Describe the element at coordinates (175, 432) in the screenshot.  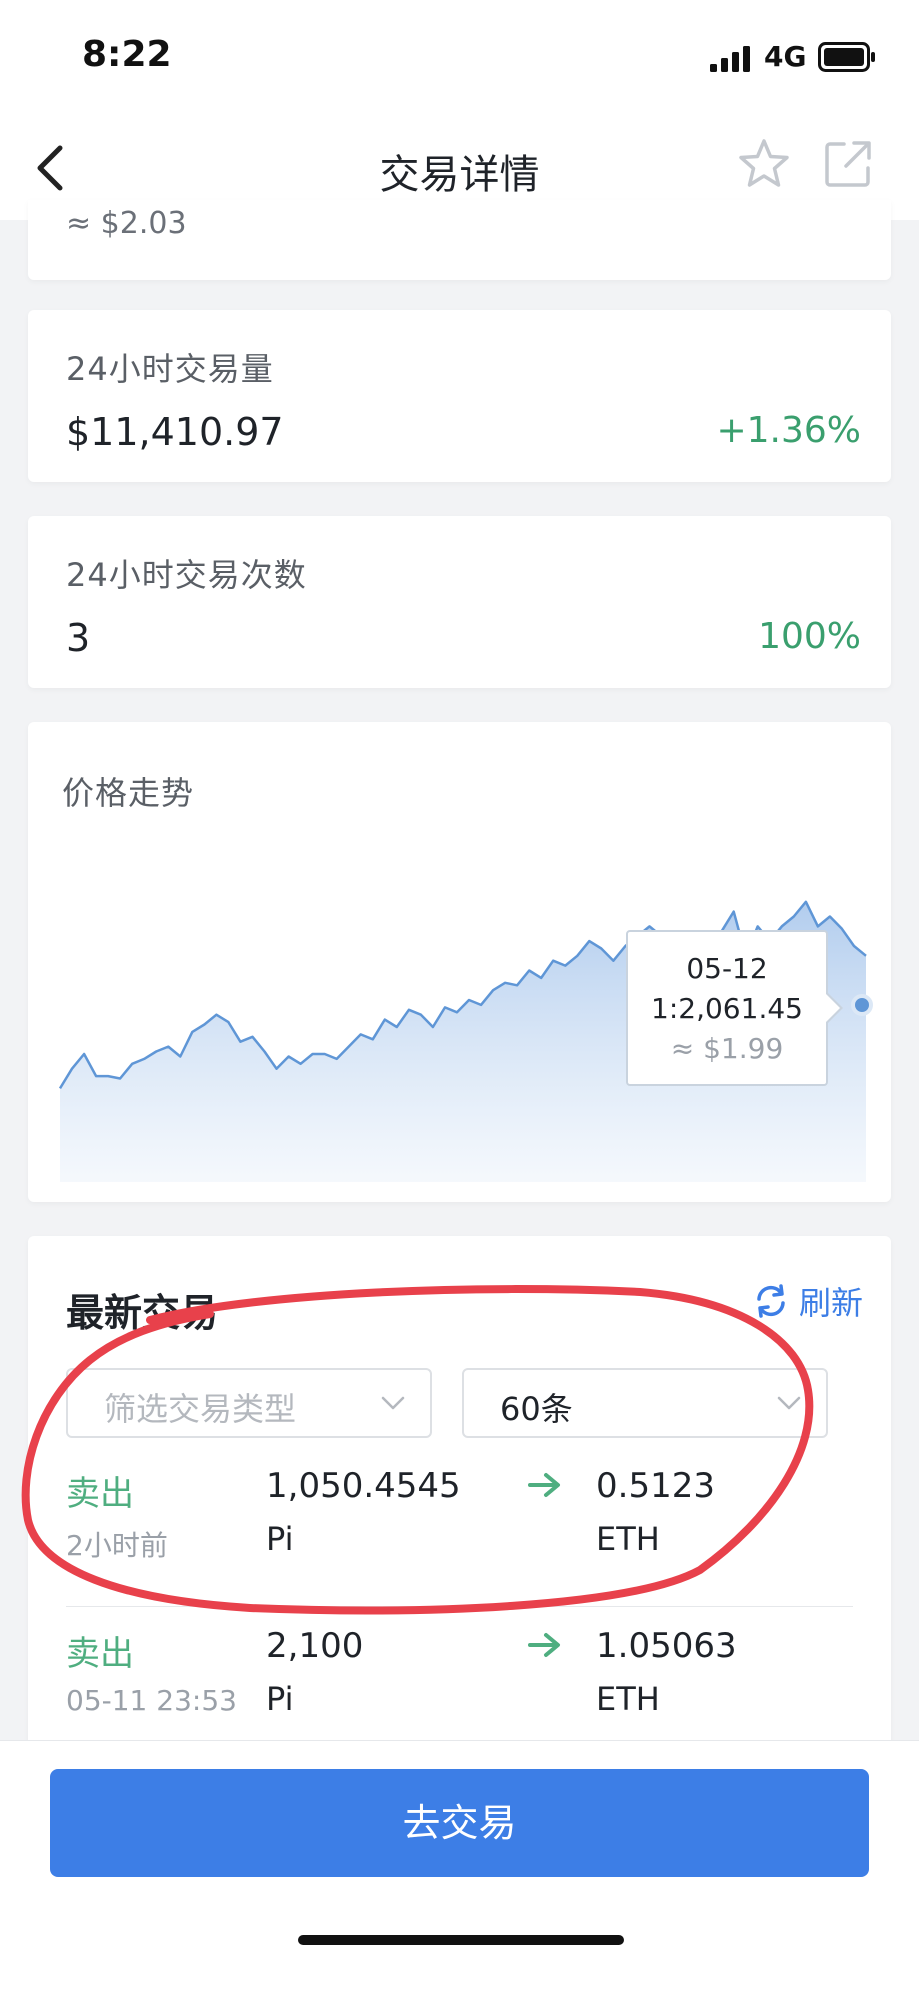
I see `volume-value: $11,410.97` at that location.